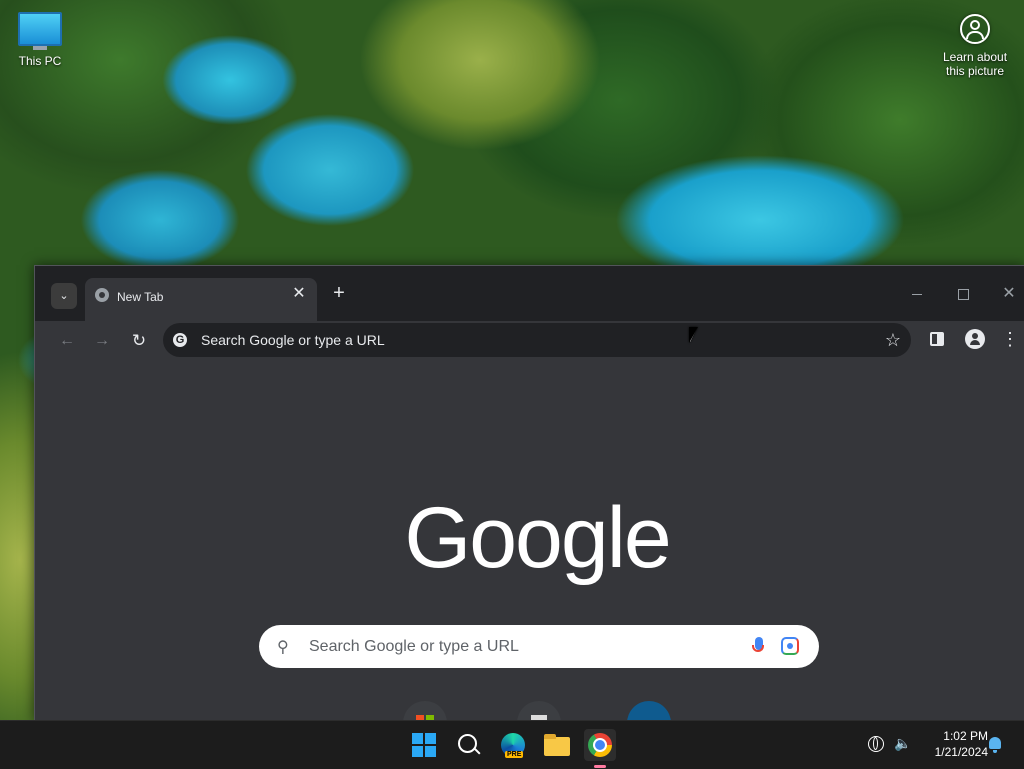 This screenshot has width=1024, height=769. I want to click on forward-arrow-icon: →, so click(102, 341).